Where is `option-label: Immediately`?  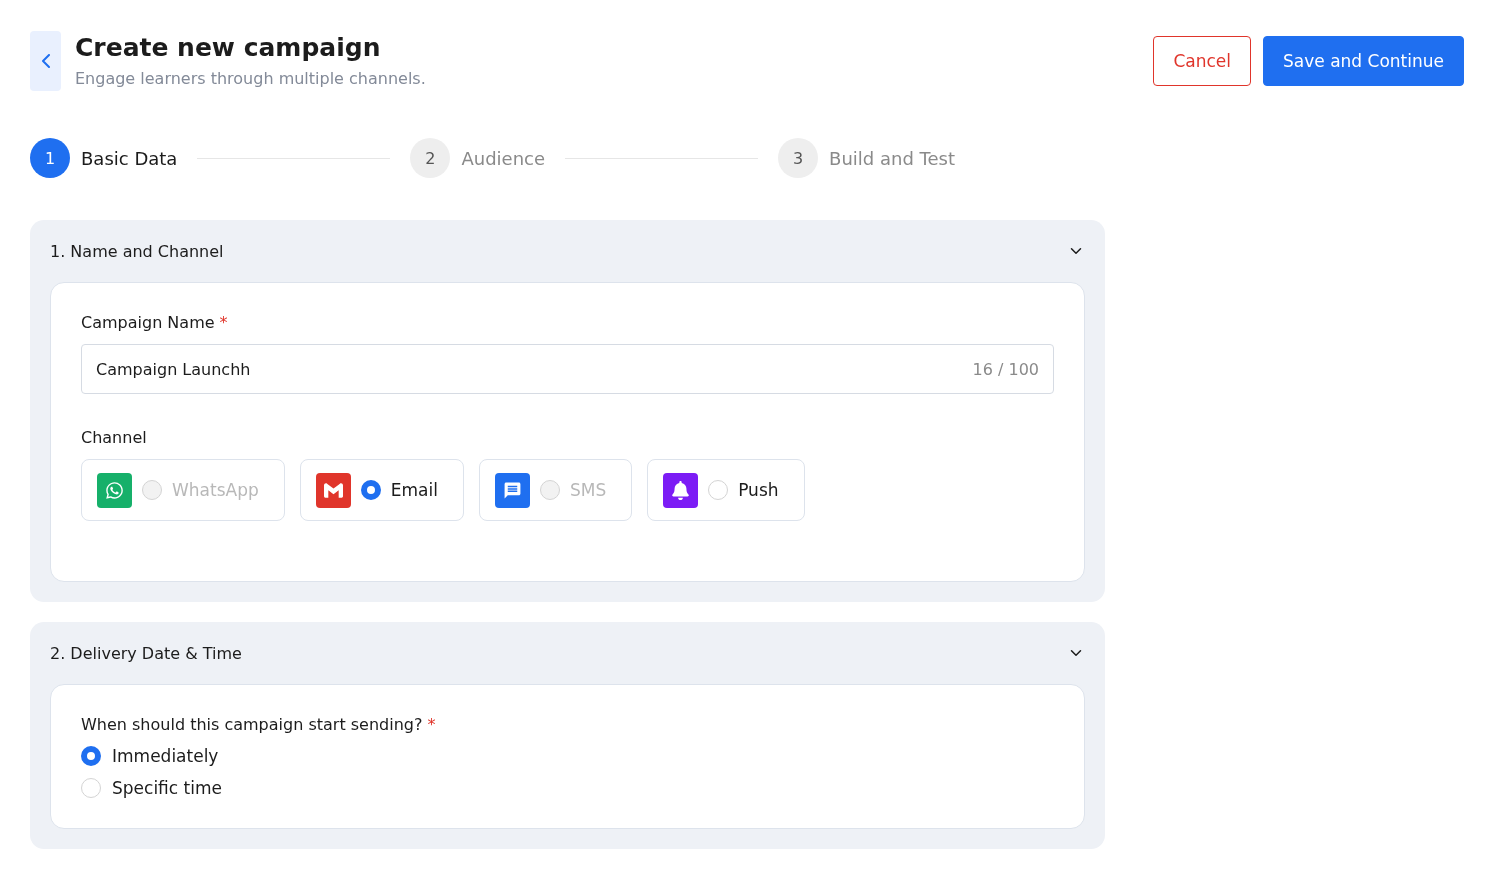 option-label: Immediately is located at coordinates (165, 756).